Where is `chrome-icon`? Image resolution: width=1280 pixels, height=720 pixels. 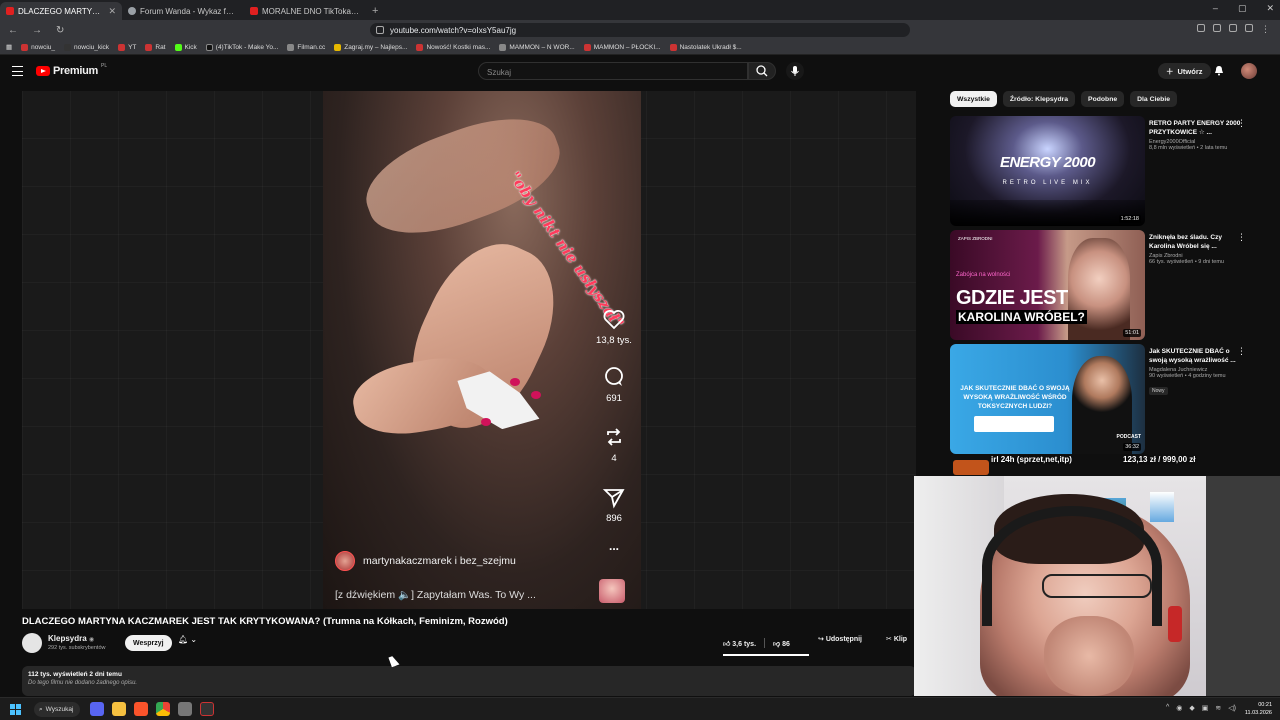
chrome-icon is located at coordinates (163, 709).